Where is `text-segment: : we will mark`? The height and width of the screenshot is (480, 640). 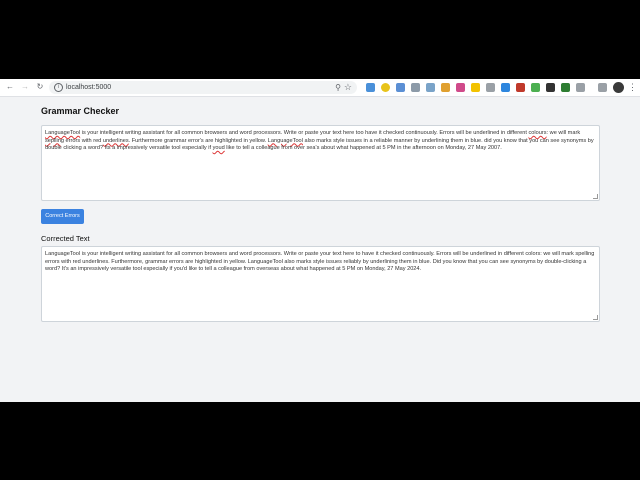 text-segment: : we will mark is located at coordinates (563, 133).